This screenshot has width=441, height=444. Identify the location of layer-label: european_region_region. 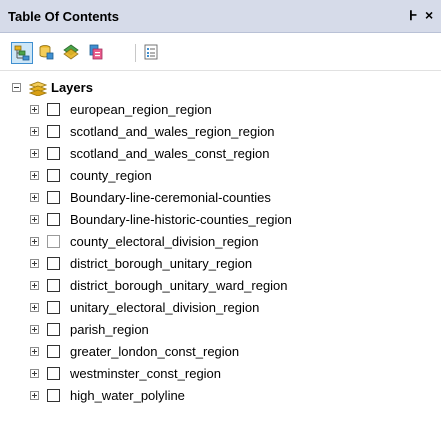
(141, 109).